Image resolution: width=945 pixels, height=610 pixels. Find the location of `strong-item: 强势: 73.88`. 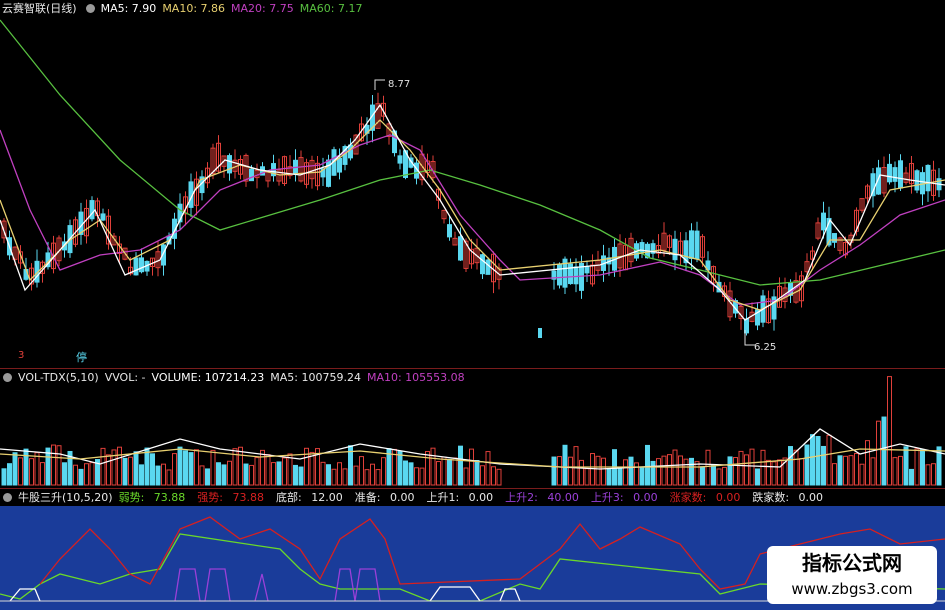

strong-item: 强势: 73.88 is located at coordinates (231, 497).